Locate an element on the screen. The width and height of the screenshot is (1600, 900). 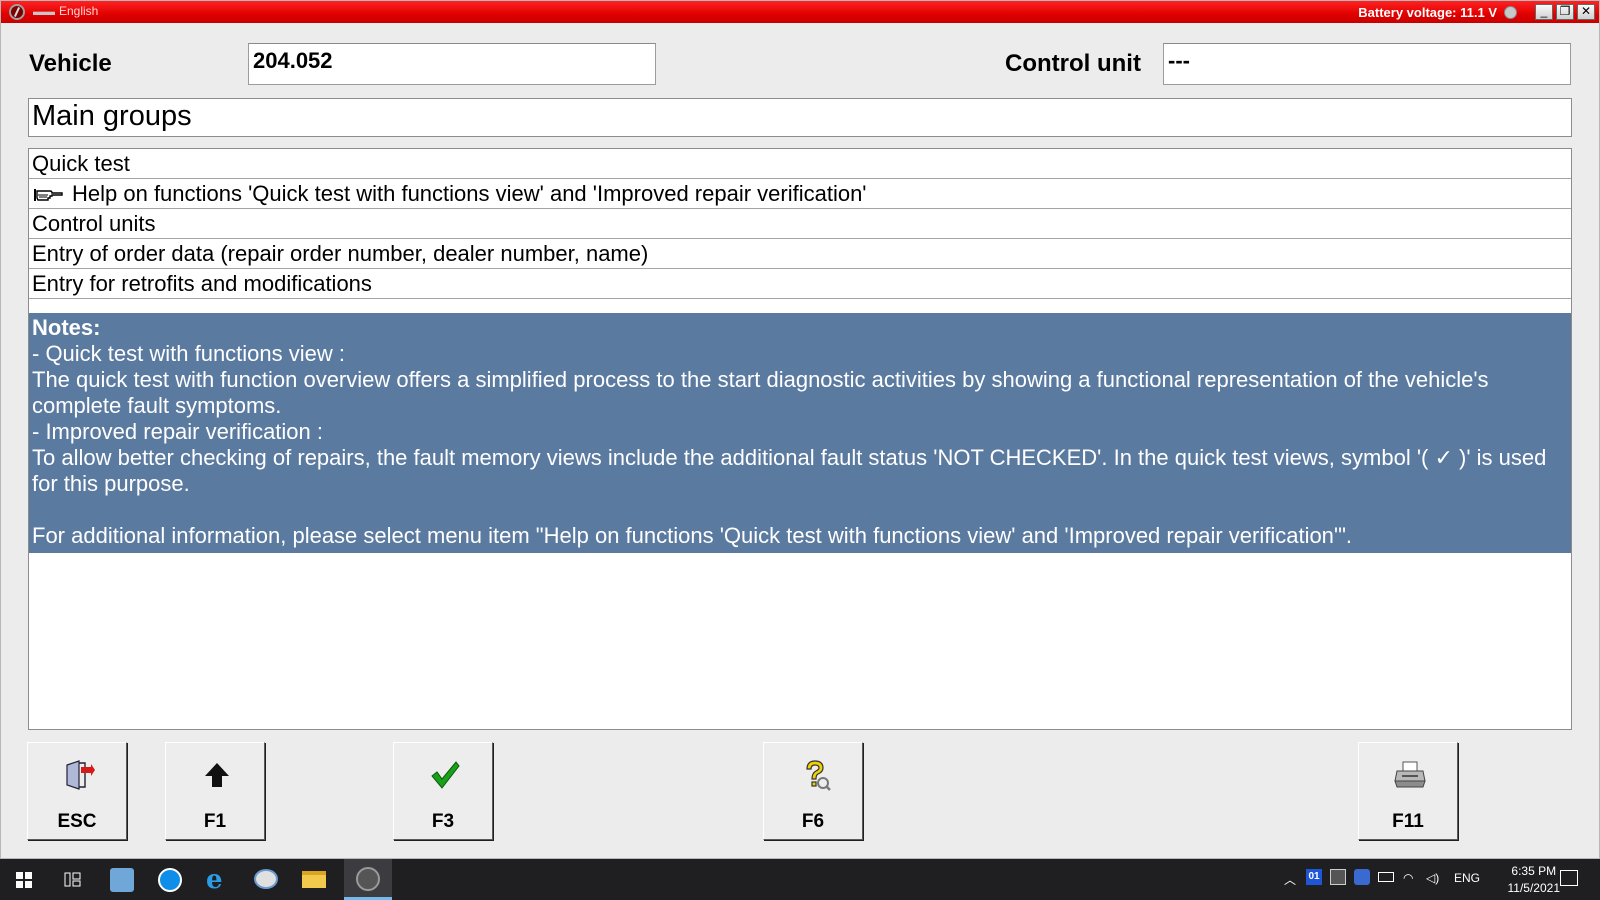
esc-button: ESC is located at coordinates (77, 791).